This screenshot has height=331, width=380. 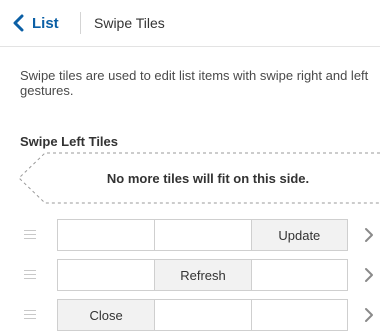 I want to click on page-title: Swipe Tiles, so click(x=129, y=23).